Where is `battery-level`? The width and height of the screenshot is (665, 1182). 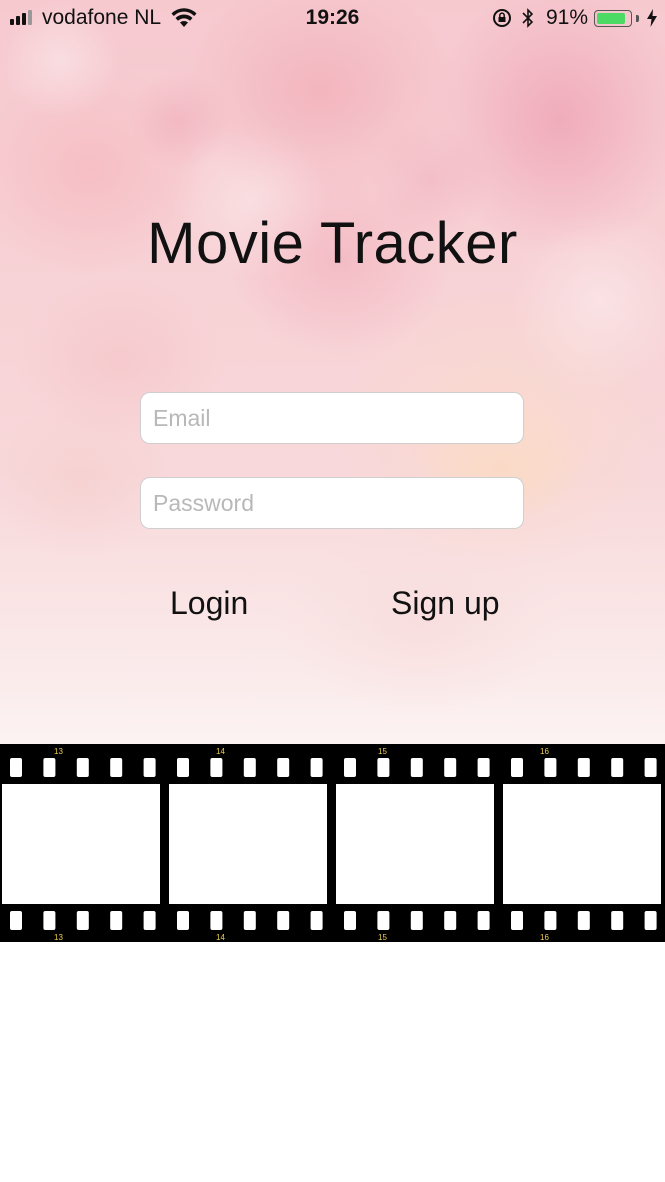 battery-level is located at coordinates (611, 18).